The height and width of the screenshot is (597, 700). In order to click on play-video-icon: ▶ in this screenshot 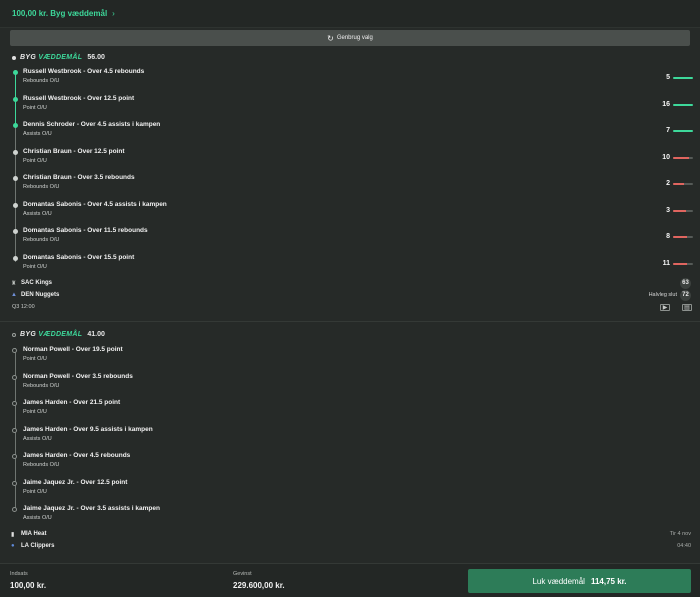, I will do `click(665, 307)`.